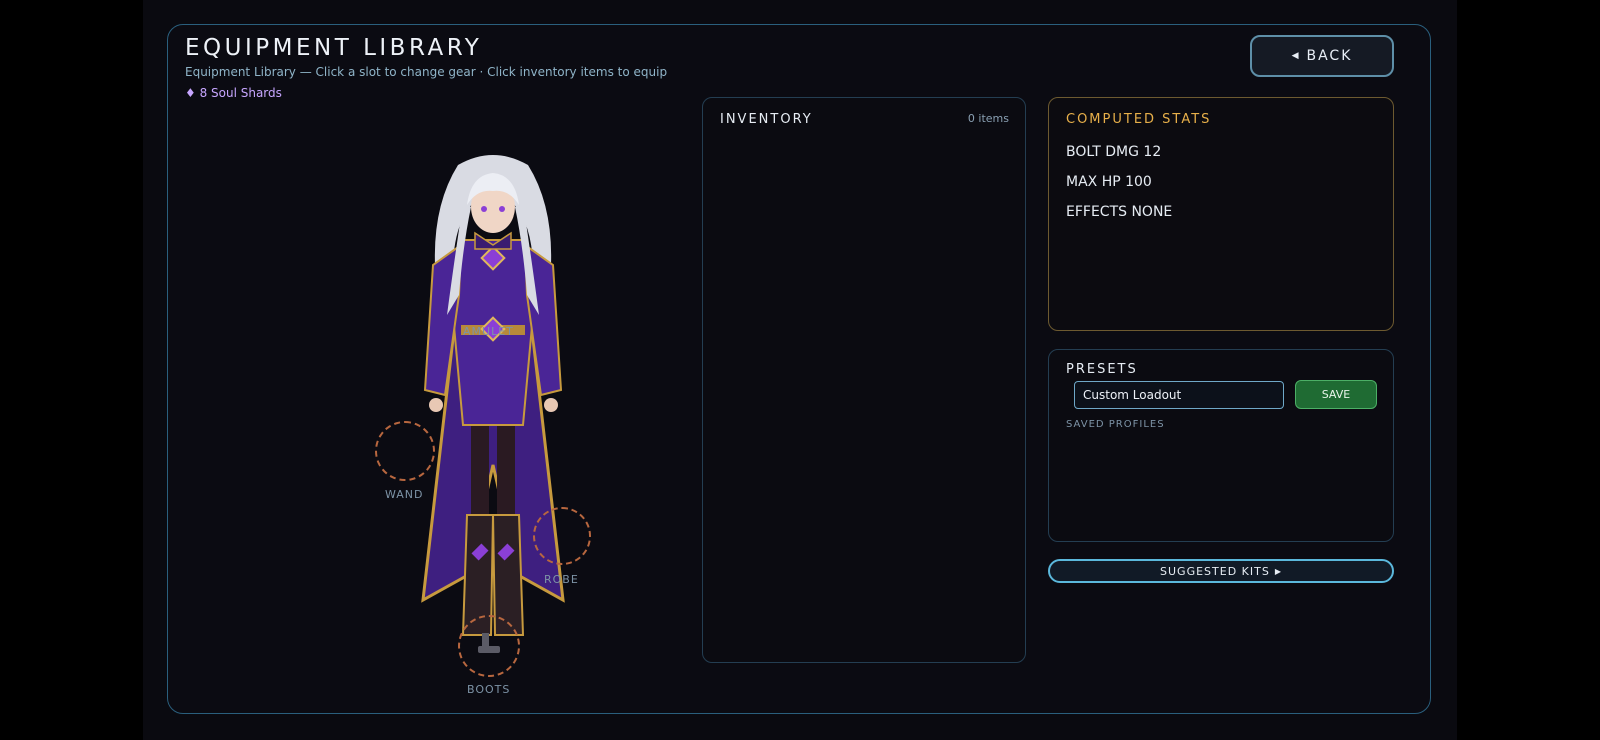 The height and width of the screenshot is (740, 1600). What do you see at coordinates (766, 119) in the screenshot?
I see `inventory-title: INVENTORY` at bounding box center [766, 119].